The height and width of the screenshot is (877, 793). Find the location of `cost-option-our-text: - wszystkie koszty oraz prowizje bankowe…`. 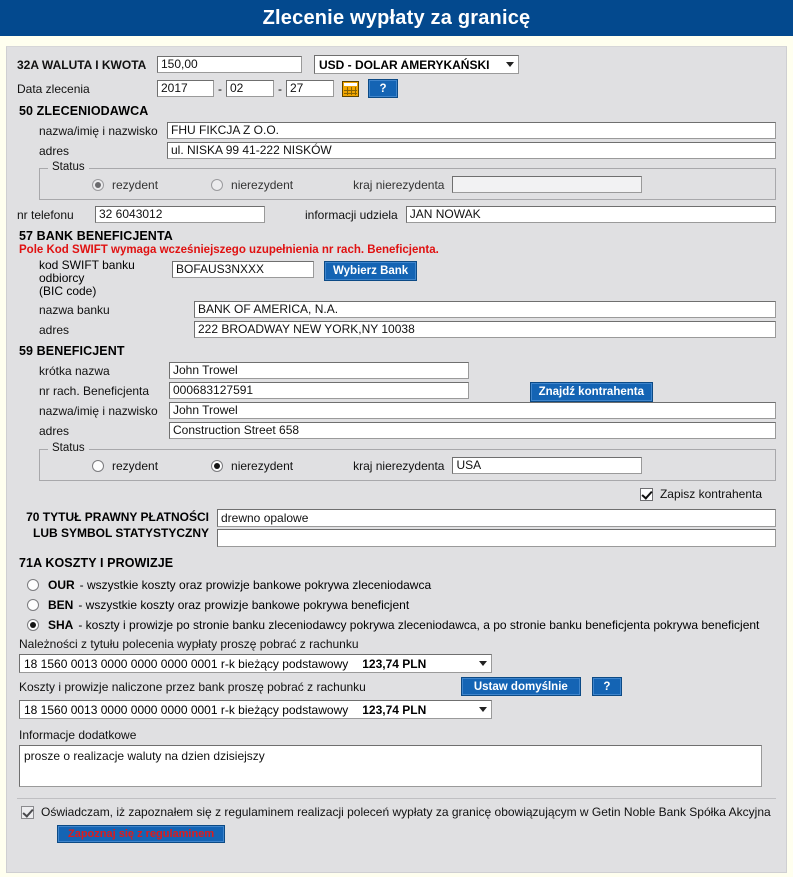

cost-option-our-text: - wszystkie koszty oraz prowizje bankowe… is located at coordinates (255, 585).